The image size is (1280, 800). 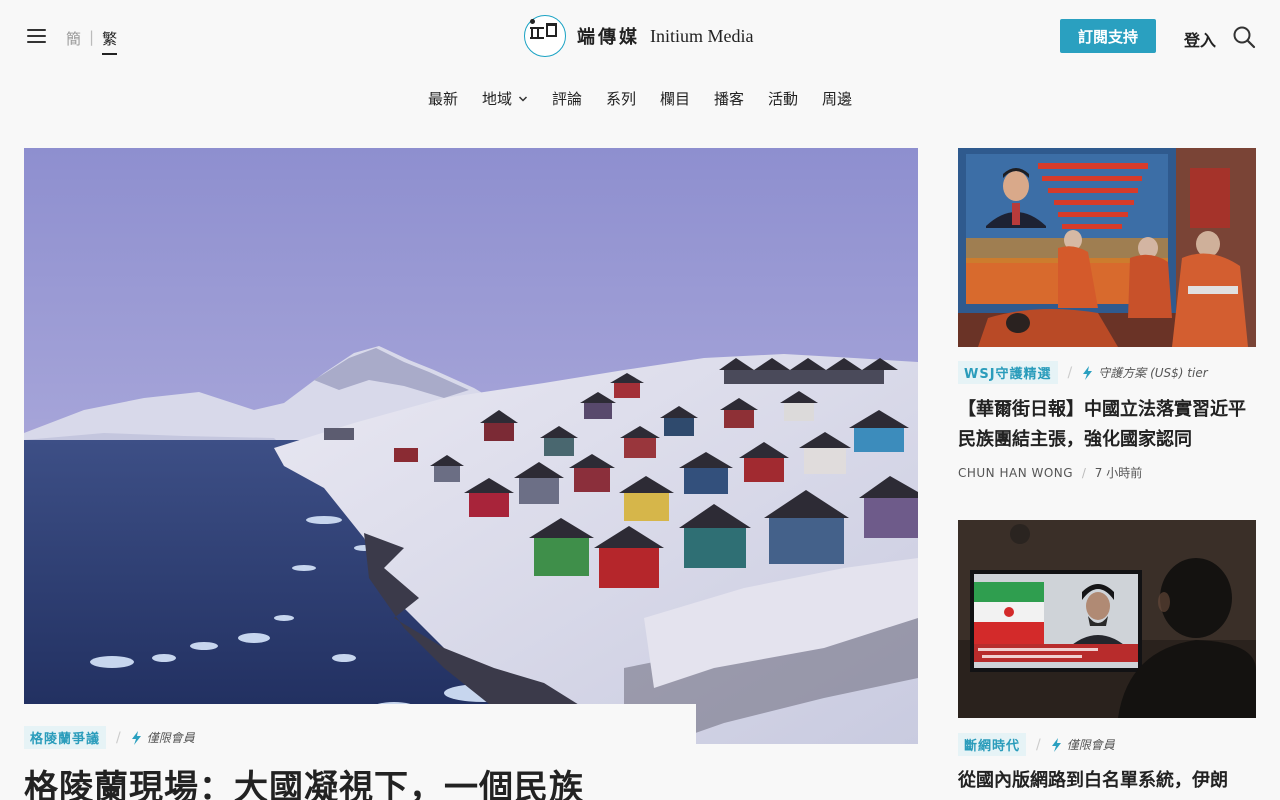 What do you see at coordinates (1118, 473) in the screenshot?
I see `publish-time: 7 小時前` at bounding box center [1118, 473].